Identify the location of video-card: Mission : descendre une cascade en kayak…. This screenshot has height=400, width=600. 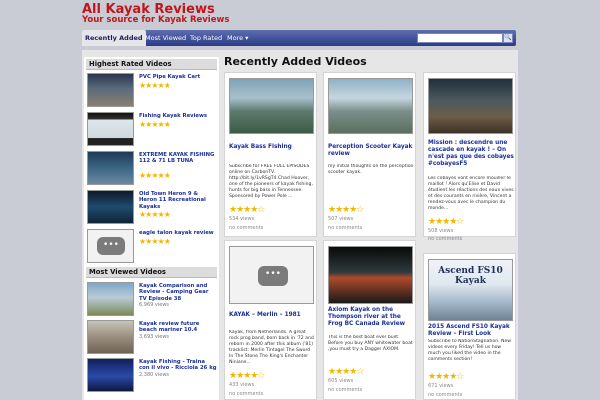
(469, 157).